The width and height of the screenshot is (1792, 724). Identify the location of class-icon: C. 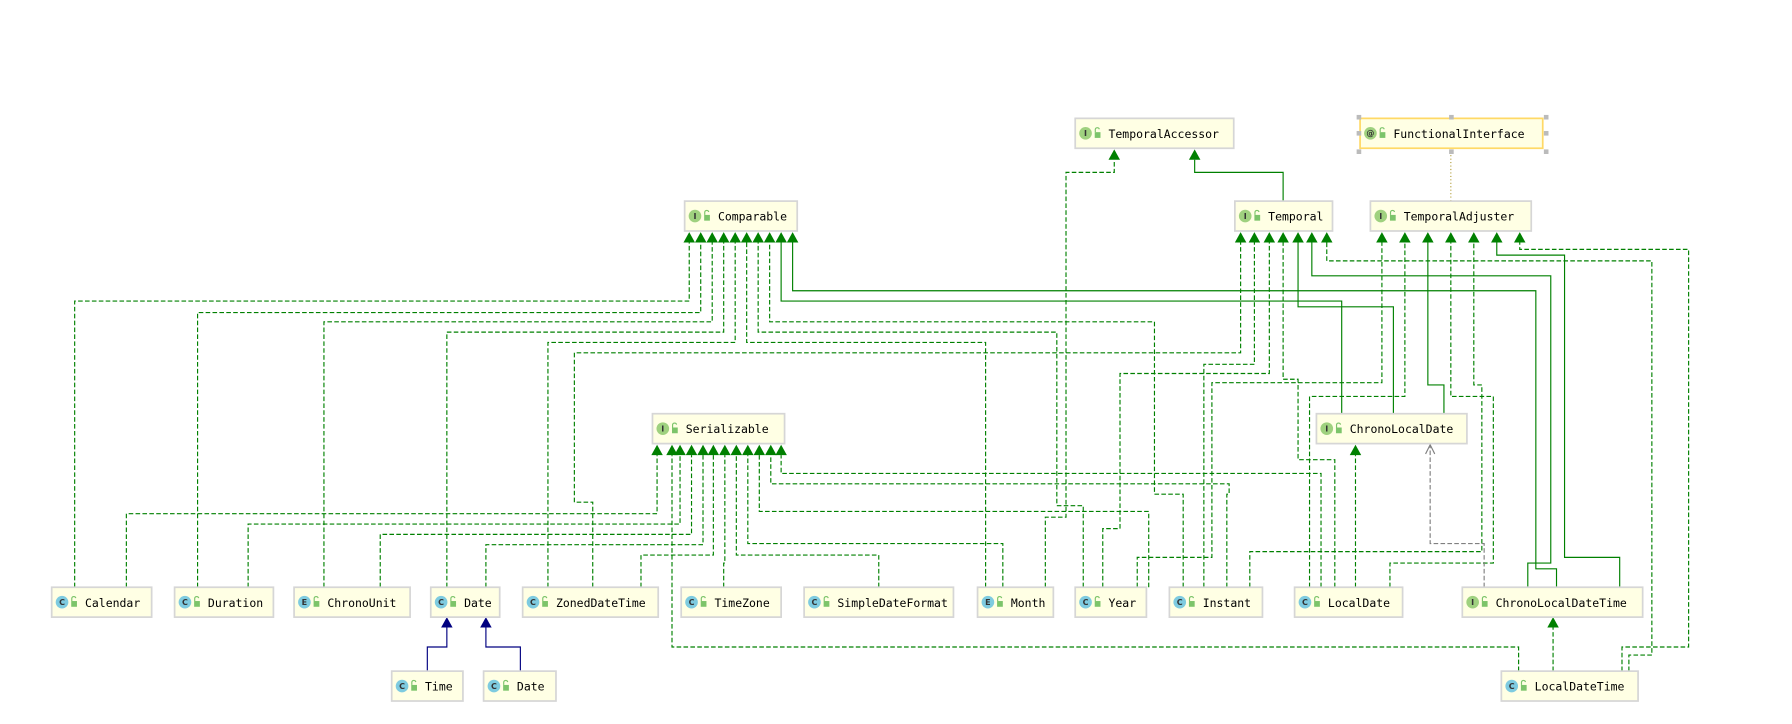
(441, 602).